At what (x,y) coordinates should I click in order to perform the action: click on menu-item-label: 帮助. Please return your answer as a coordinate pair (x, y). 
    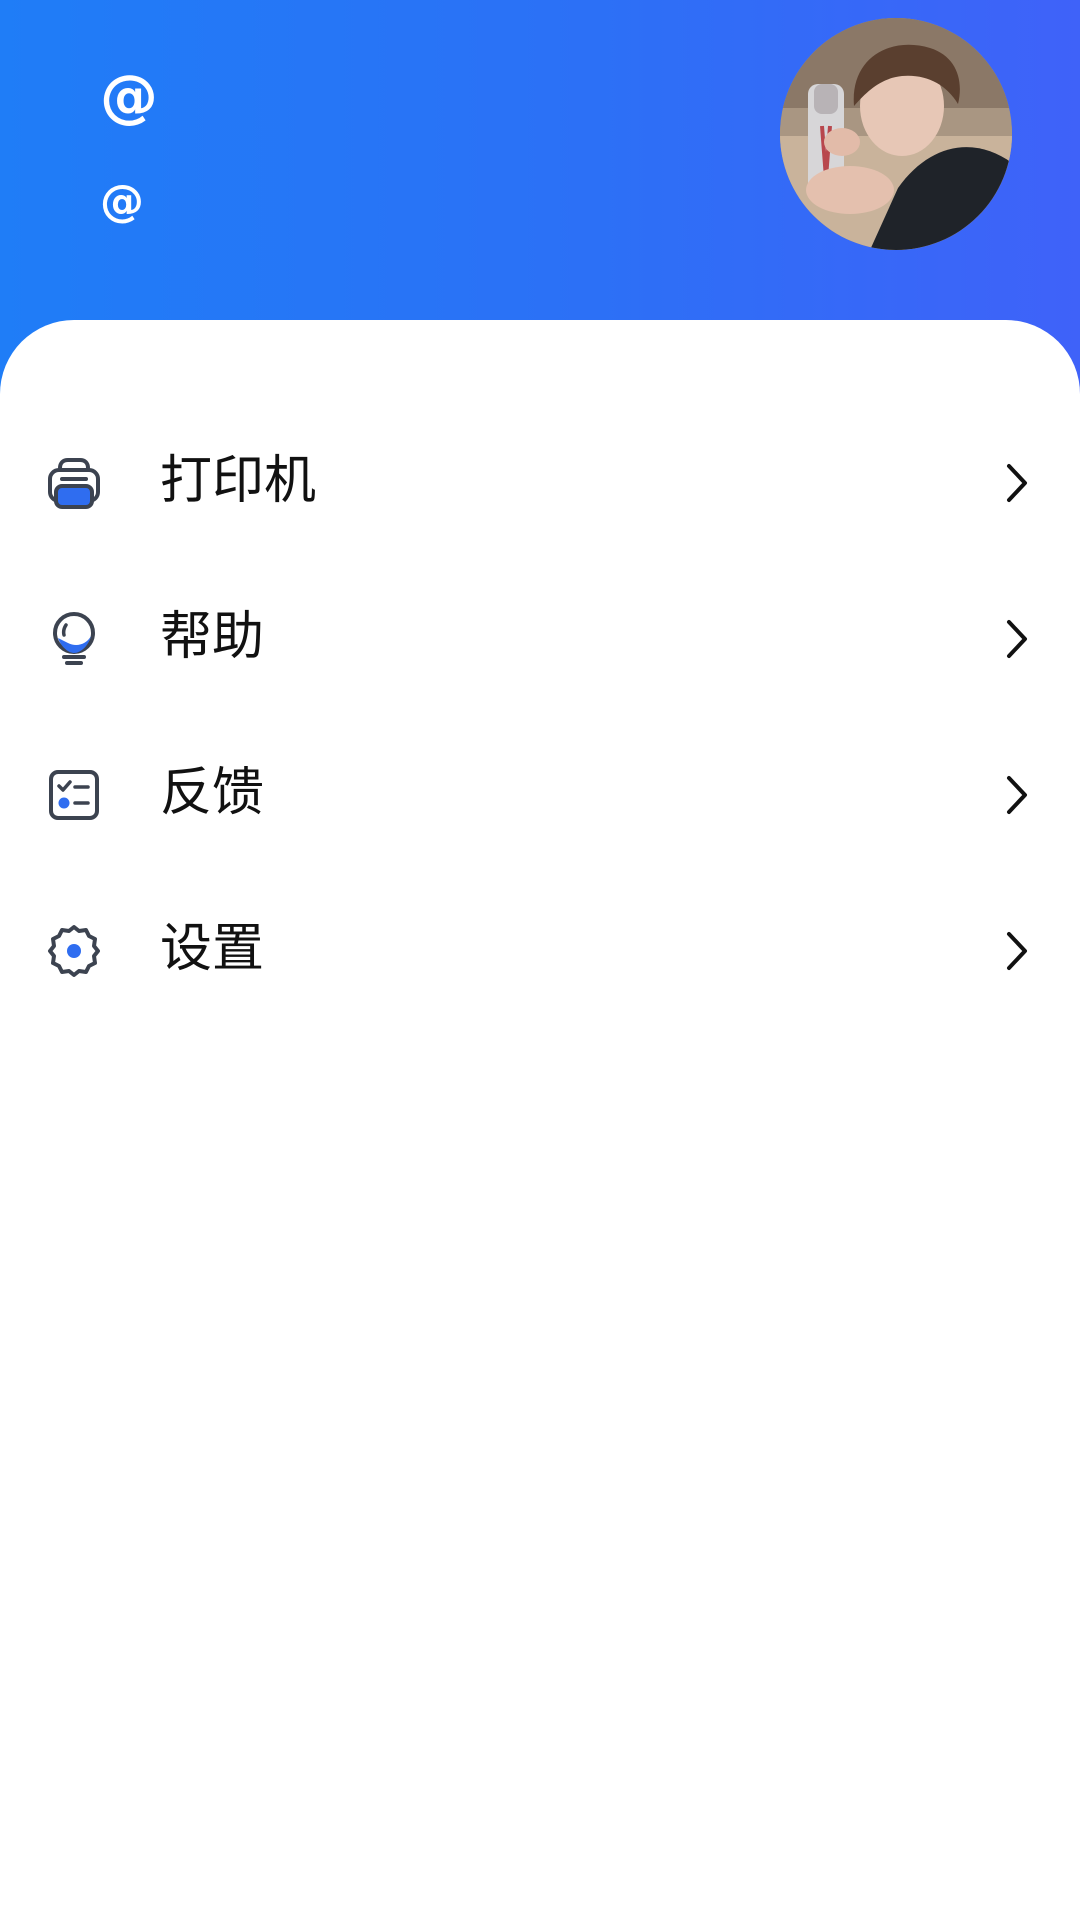
    Looking at the image, I should click on (212, 637).